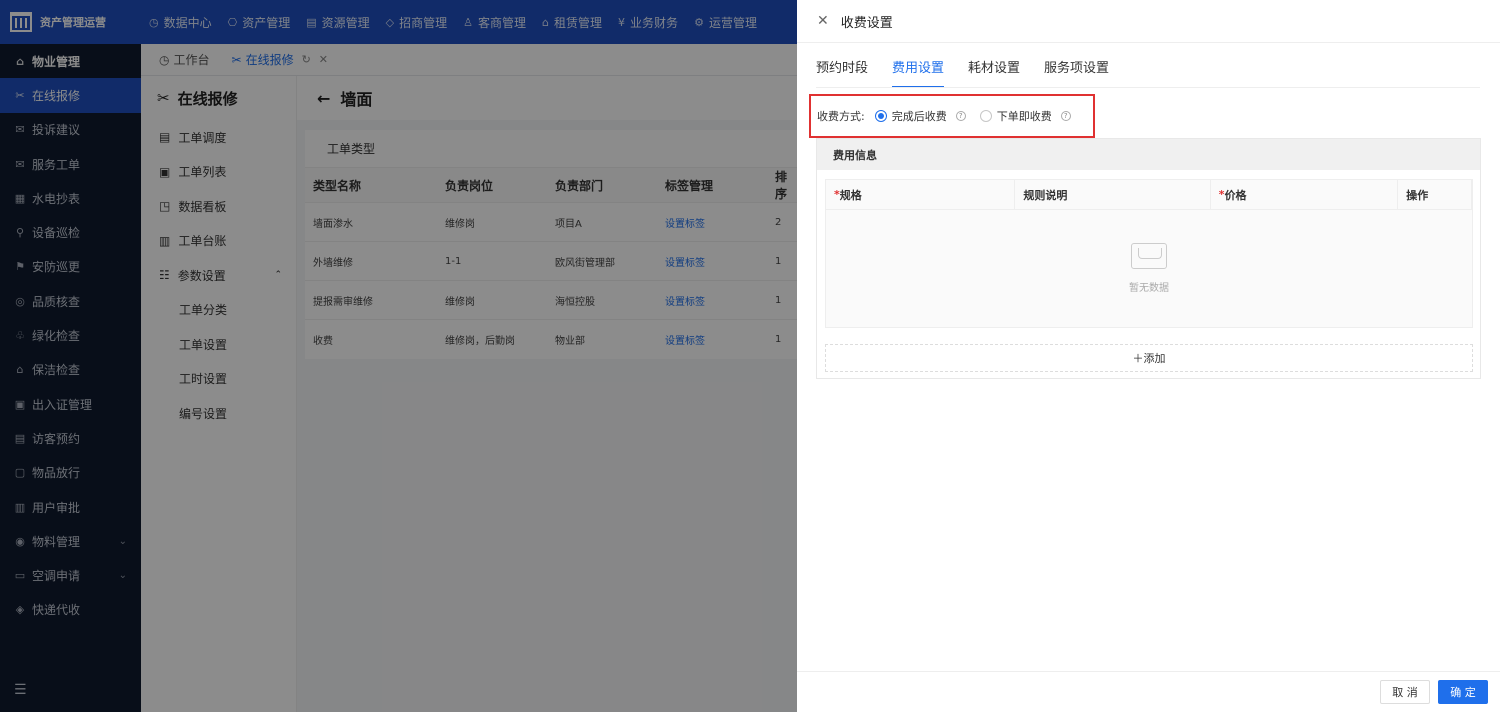 The width and height of the screenshot is (1500, 712). I want to click on fee-mode-label: 收费方式:, so click(841, 116).